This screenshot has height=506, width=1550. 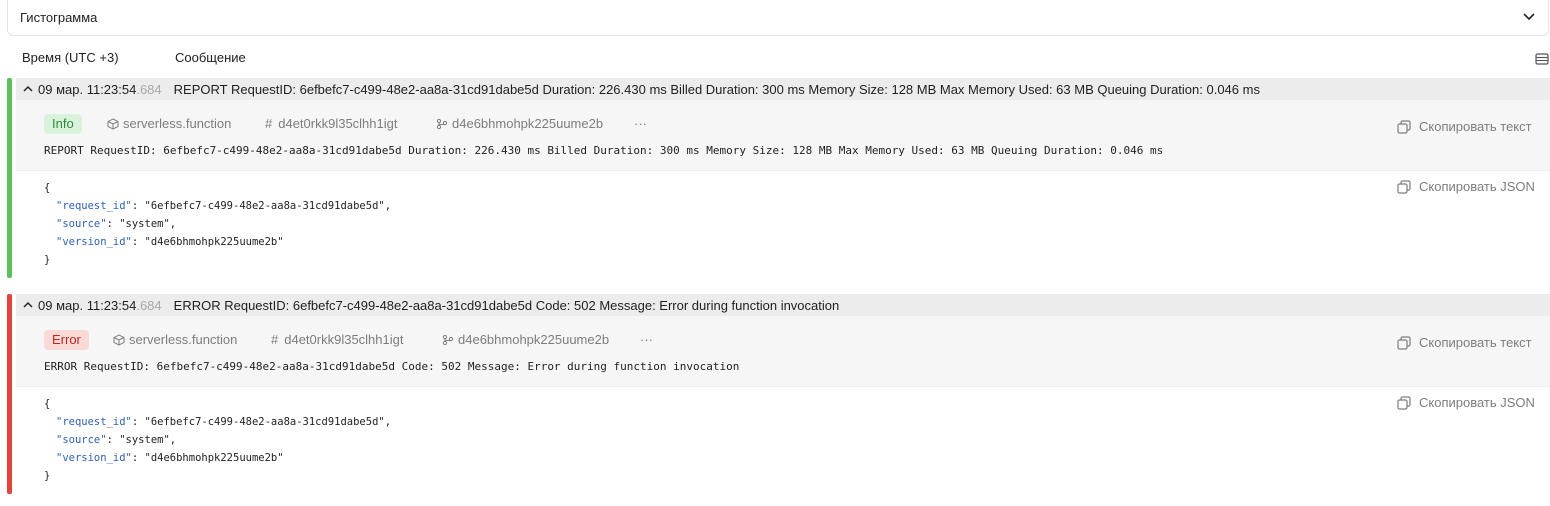 What do you see at coordinates (1542, 59) in the screenshot?
I see `table-settings-icon` at bounding box center [1542, 59].